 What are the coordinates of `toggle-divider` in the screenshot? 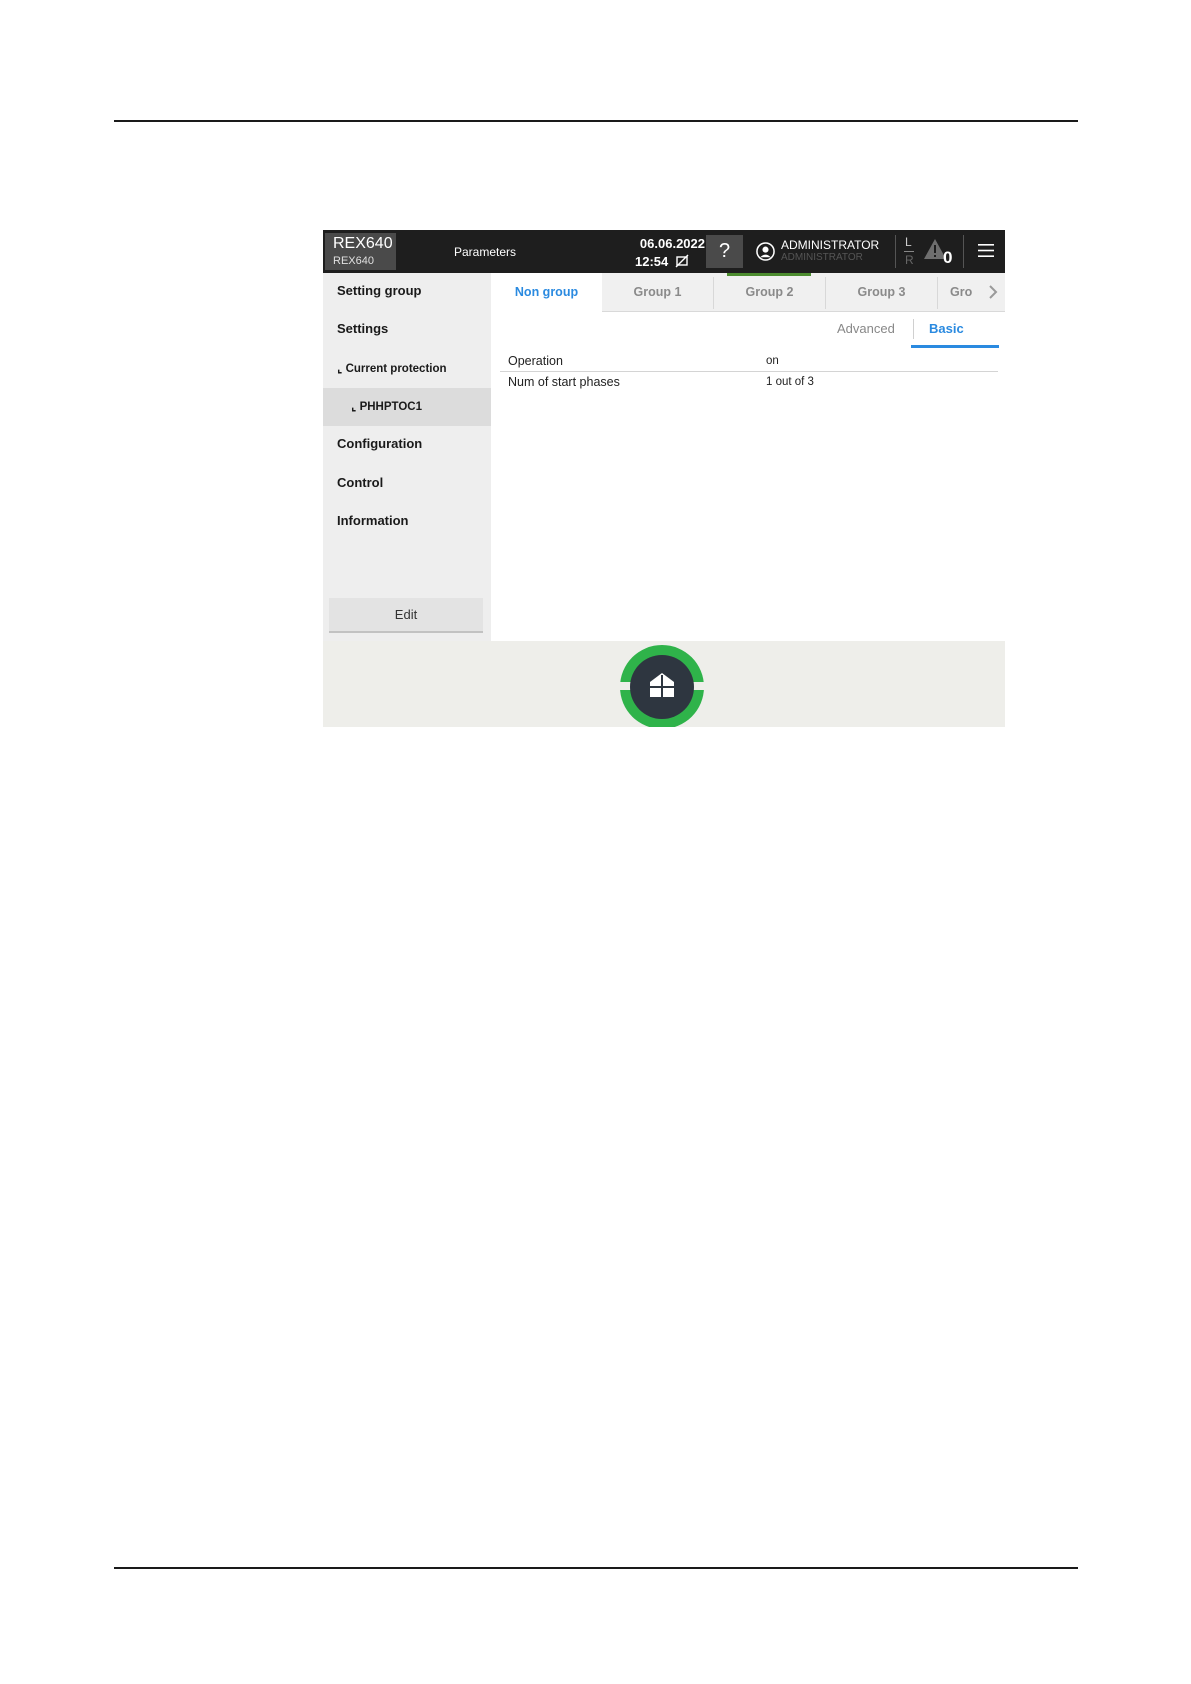 It's located at (913, 329).